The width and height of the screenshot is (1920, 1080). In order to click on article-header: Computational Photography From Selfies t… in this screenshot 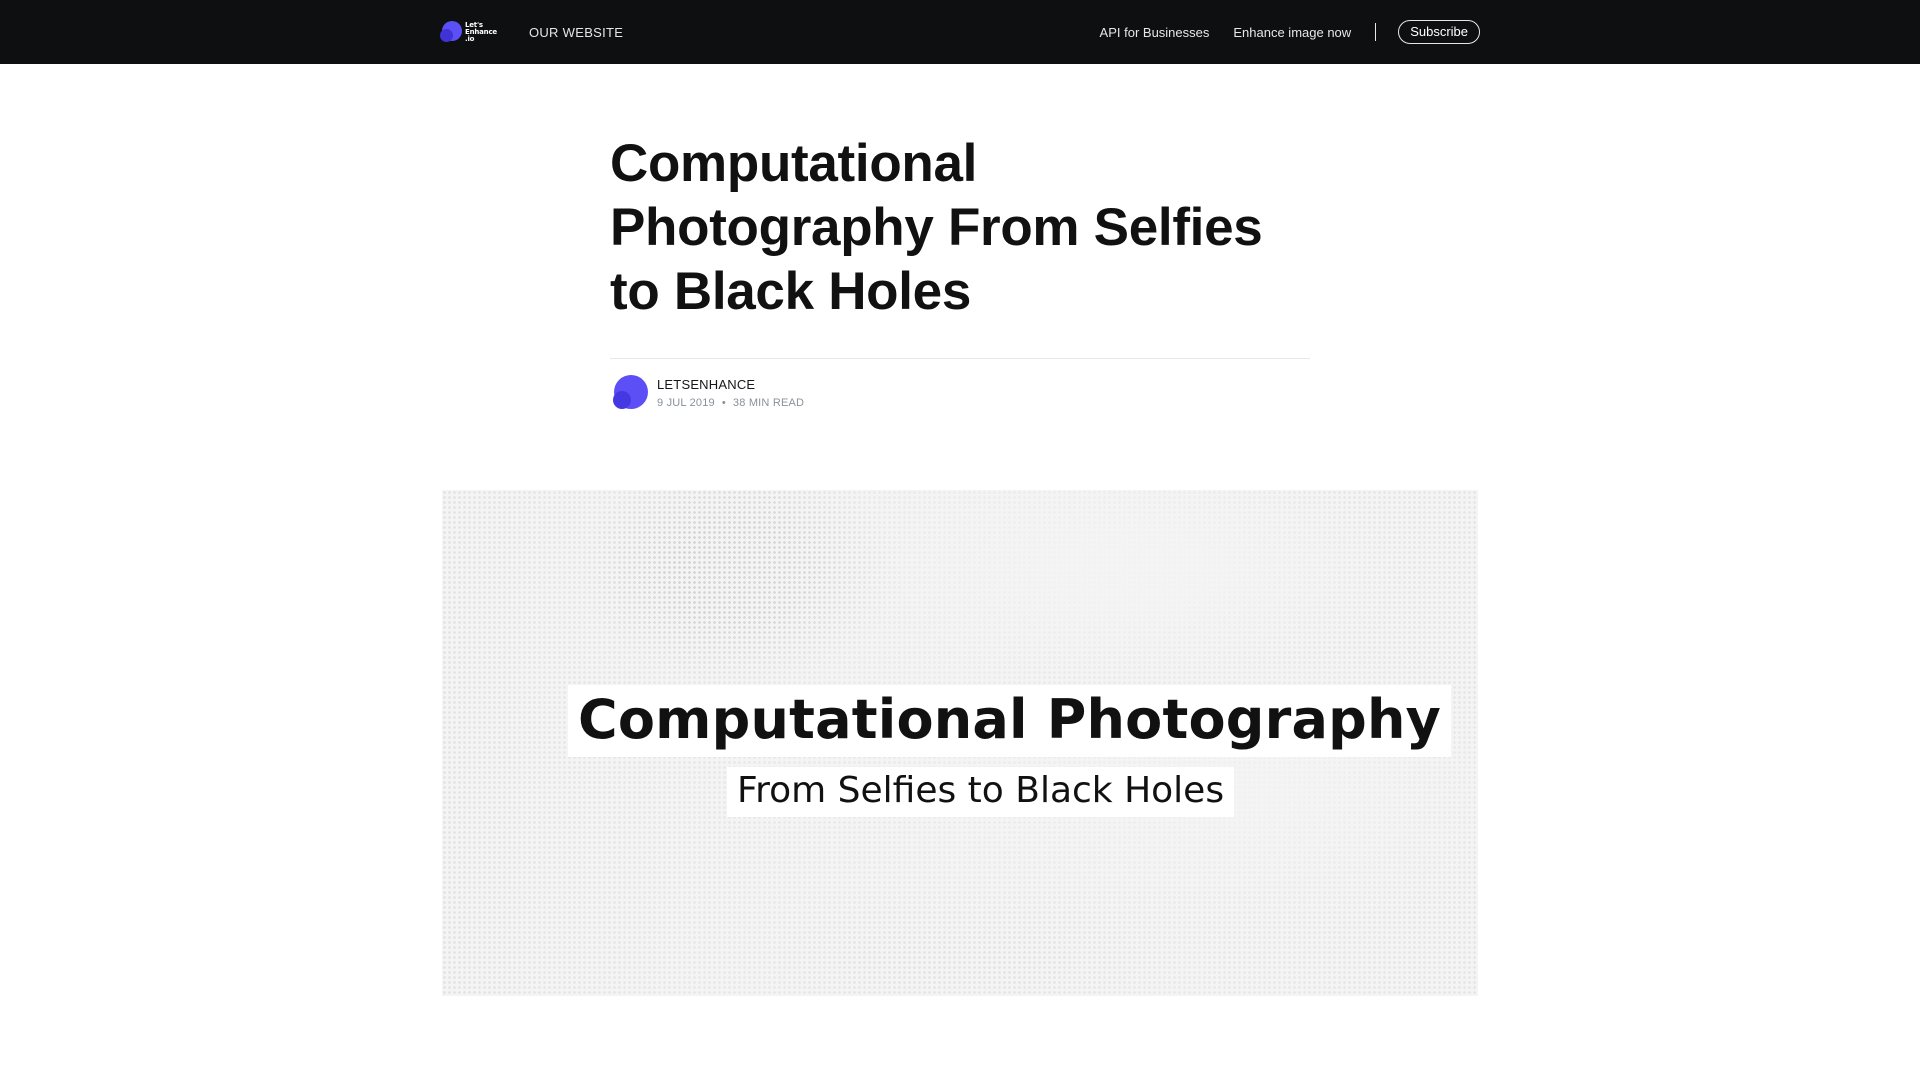, I will do `click(960, 271)`.